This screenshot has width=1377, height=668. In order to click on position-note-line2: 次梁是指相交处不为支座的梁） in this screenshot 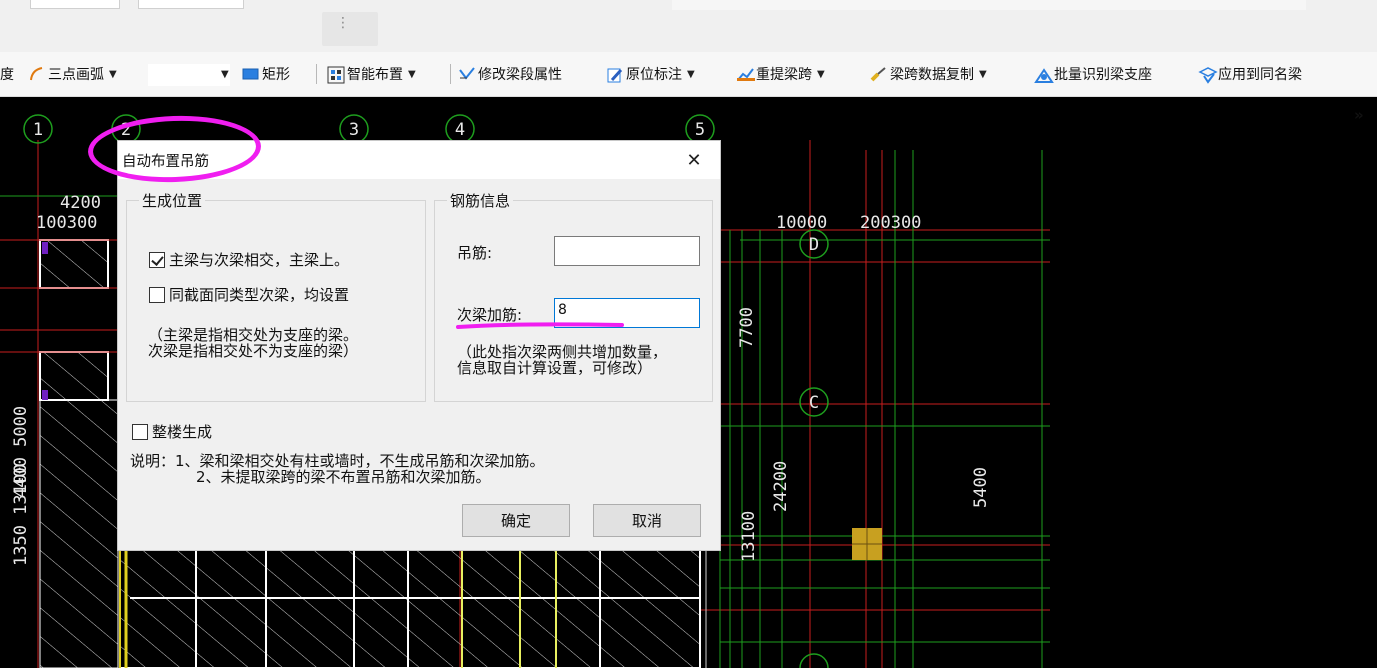, I will do `click(253, 351)`.